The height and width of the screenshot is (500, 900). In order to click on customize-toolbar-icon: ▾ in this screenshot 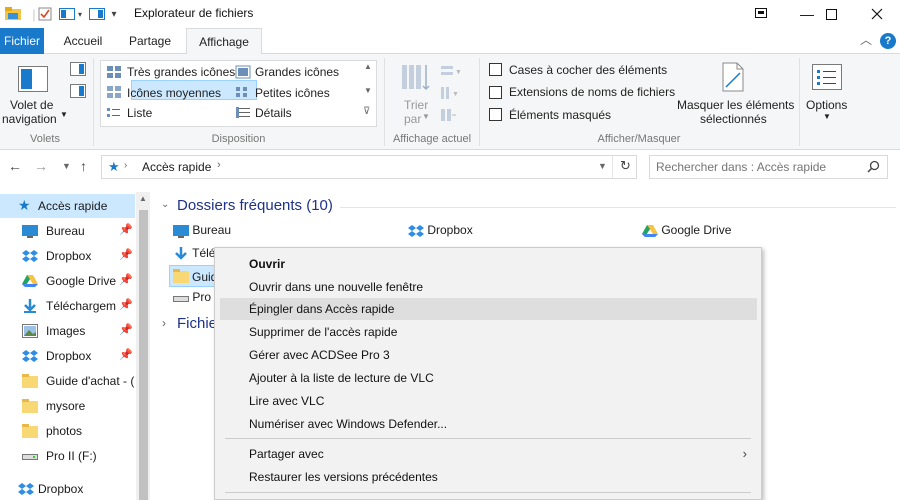, I will do `click(114, 14)`.